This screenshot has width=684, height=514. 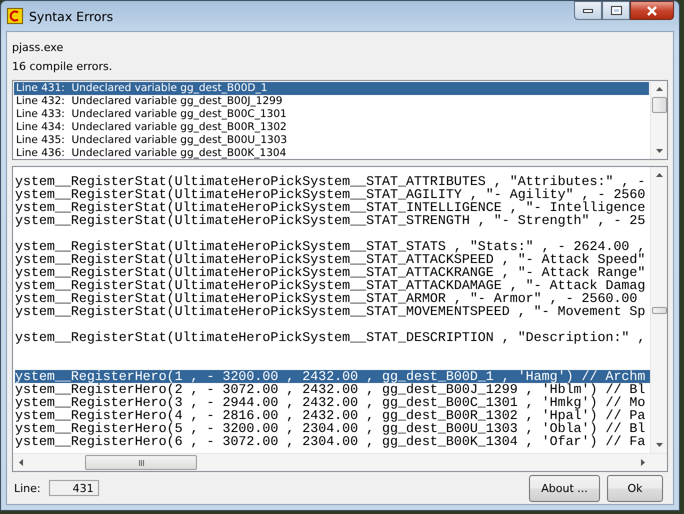 I want to click on code-line: ystem__RegisterStat(UltimateHeroPickSystem__STAT_INTELLIGENCE , "- Intelligence, so click(x=330, y=207).